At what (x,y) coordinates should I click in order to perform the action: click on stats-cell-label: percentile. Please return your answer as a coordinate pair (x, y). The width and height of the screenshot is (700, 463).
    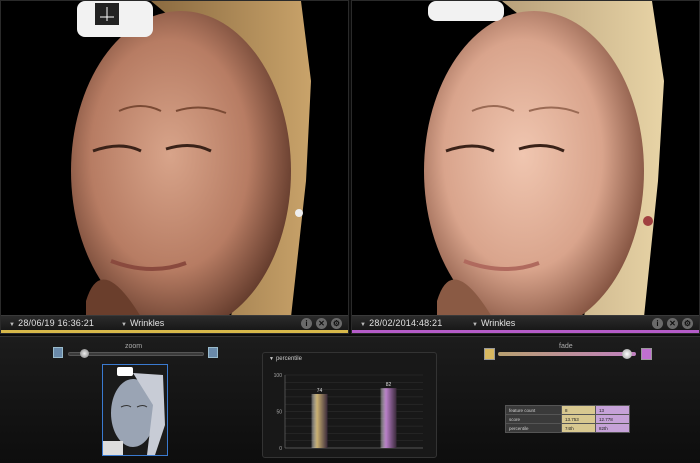
    Looking at the image, I should click on (533, 428).